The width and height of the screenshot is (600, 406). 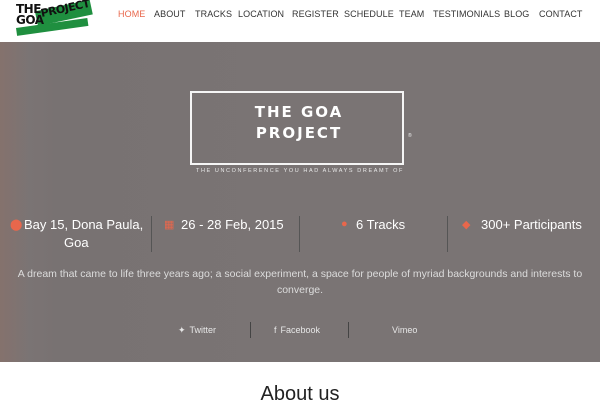 I want to click on nav-register: REGISTER, so click(x=315, y=14).